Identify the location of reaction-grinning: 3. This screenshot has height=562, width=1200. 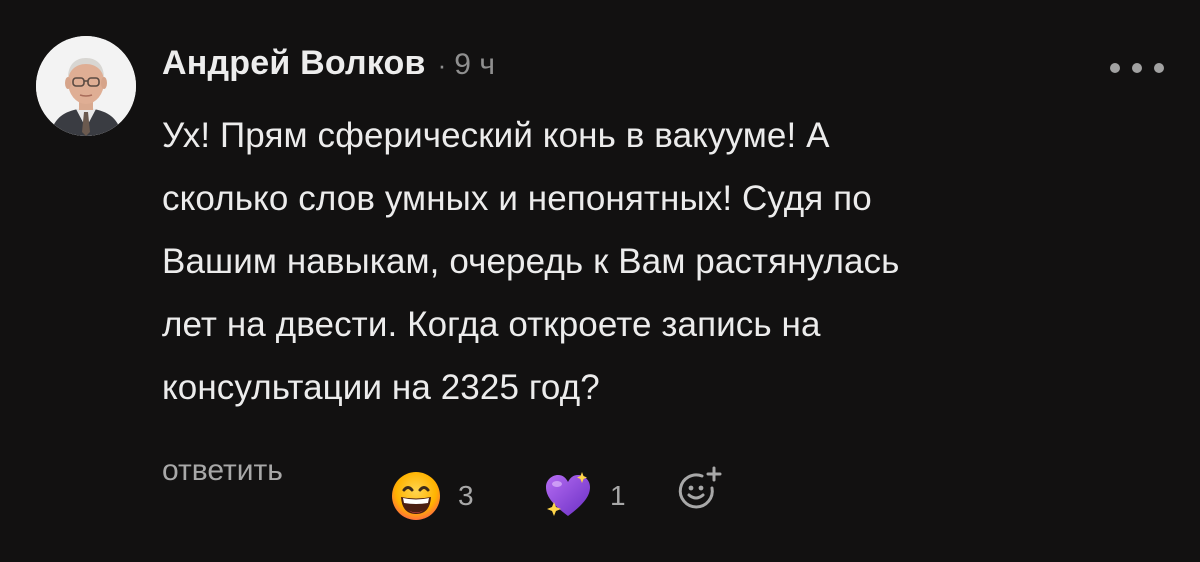
(432, 496).